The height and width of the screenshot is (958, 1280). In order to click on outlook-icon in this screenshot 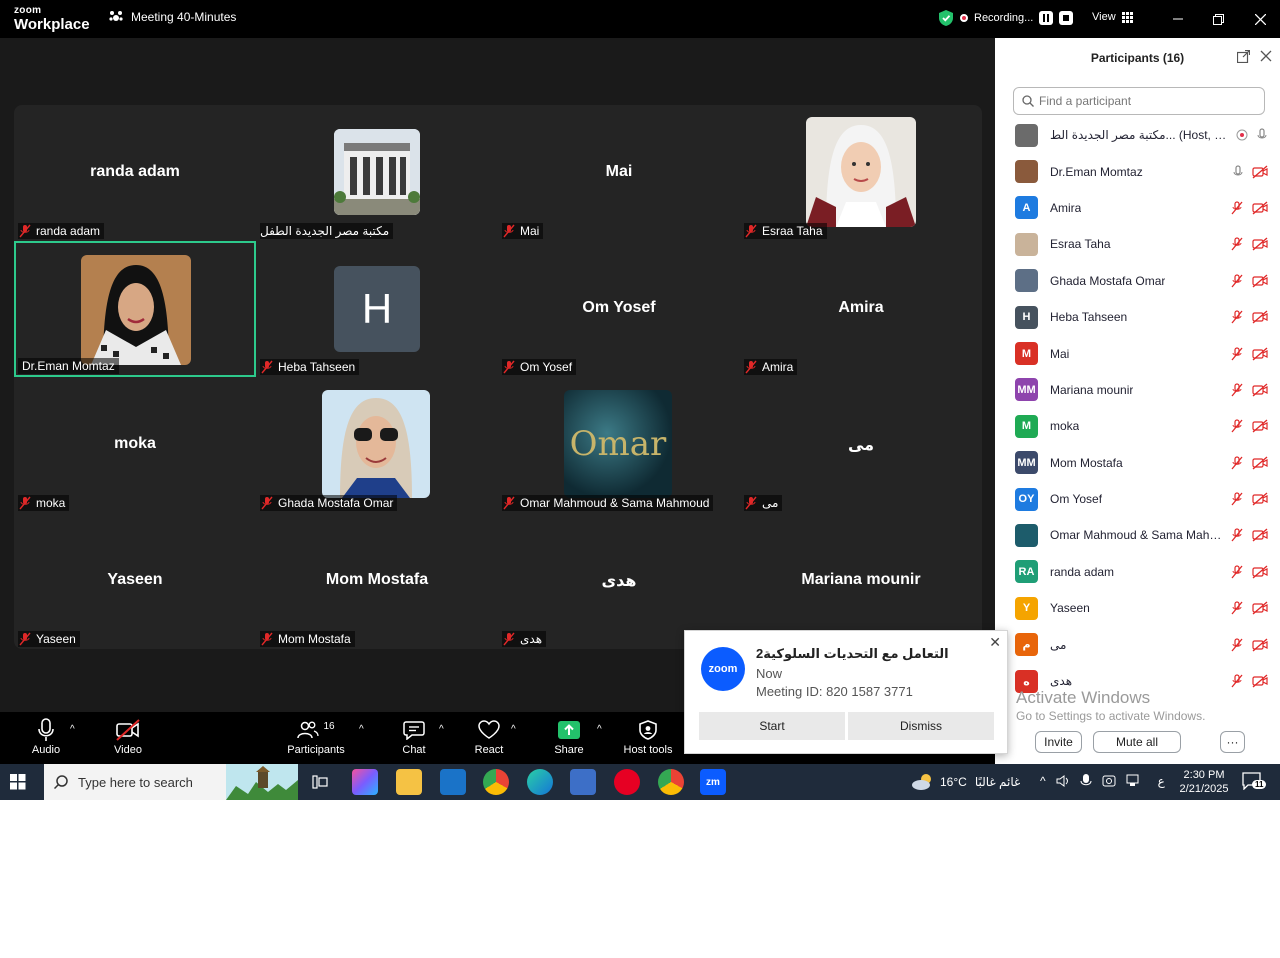, I will do `click(453, 782)`.